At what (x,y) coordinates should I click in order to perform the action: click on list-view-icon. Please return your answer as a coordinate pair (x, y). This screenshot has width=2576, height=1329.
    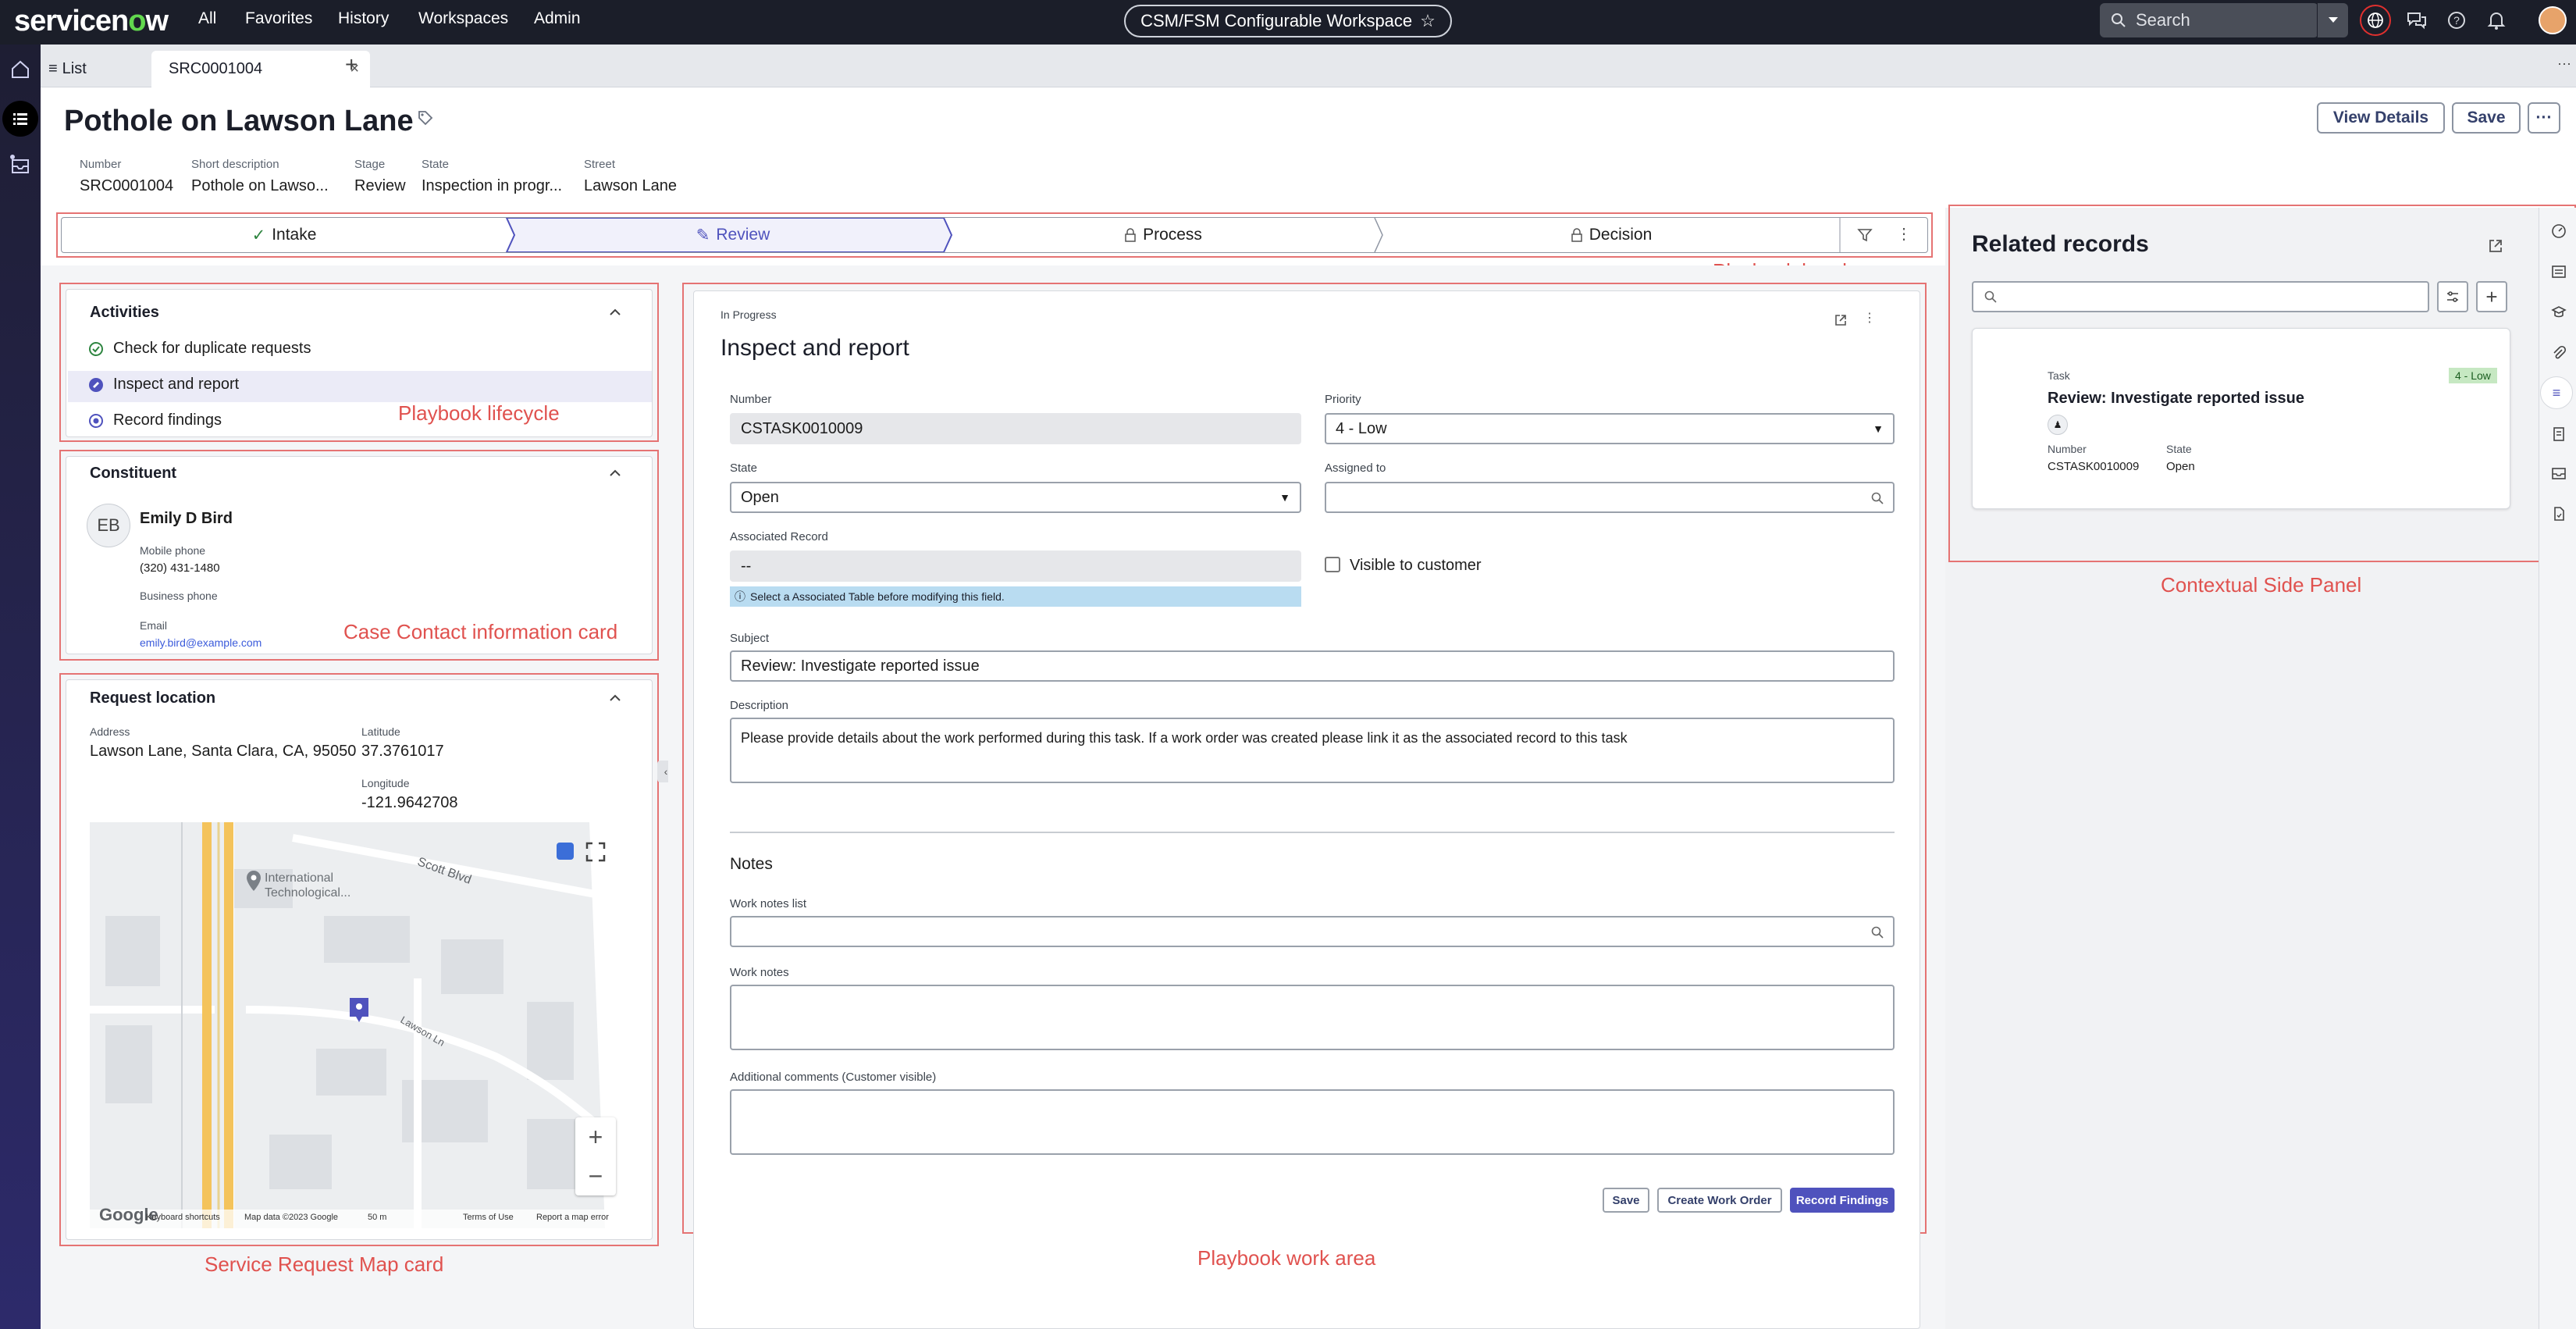
    Looking at the image, I should click on (2559, 272).